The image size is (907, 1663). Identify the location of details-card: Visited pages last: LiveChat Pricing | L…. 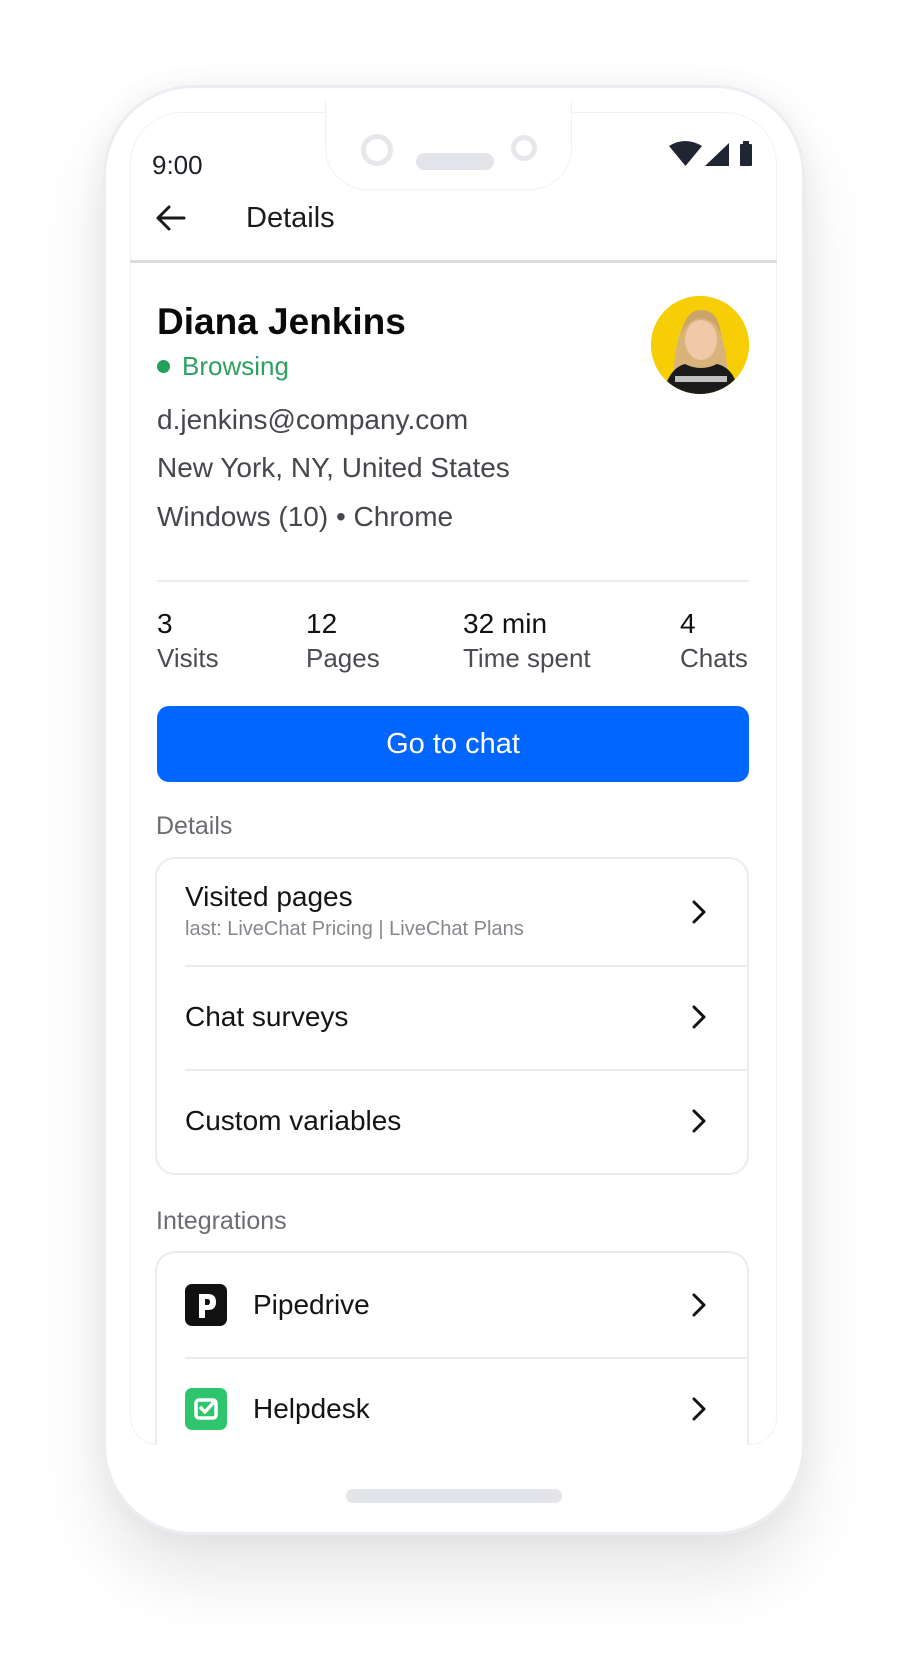
(452, 1016).